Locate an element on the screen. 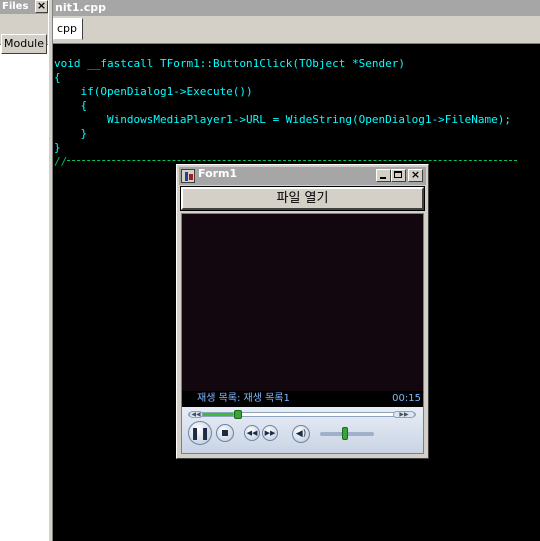  minimize-button is located at coordinates (383, 175).